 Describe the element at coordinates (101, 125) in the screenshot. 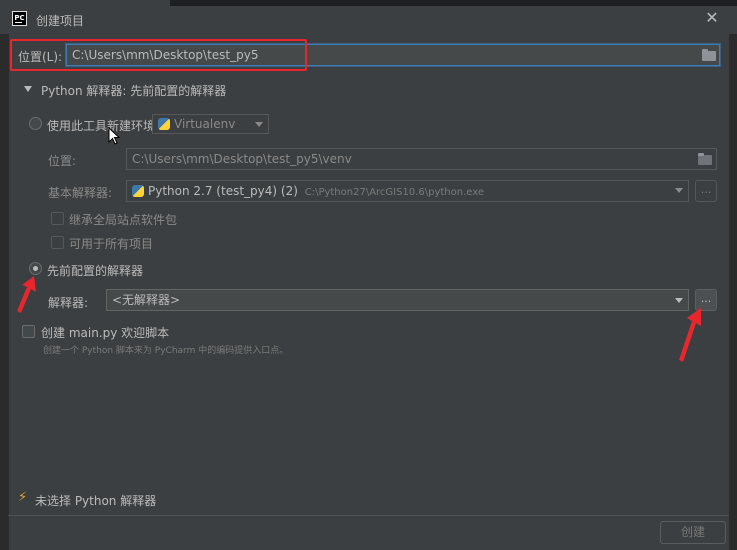

I see `new-env-label: 使用此工具新建环境` at that location.